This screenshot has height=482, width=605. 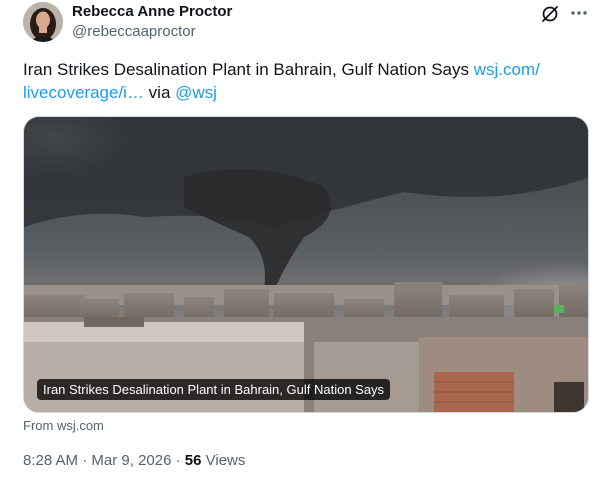 I want to click on avatar-image, so click(x=43, y=22).